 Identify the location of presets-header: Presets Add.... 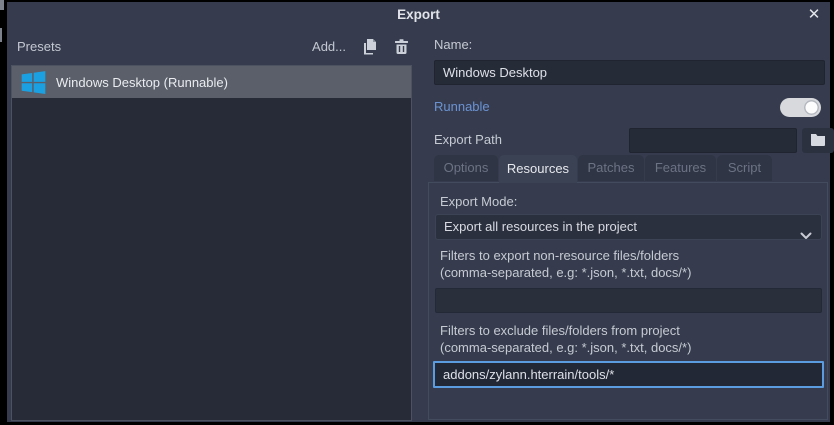
(213, 46).